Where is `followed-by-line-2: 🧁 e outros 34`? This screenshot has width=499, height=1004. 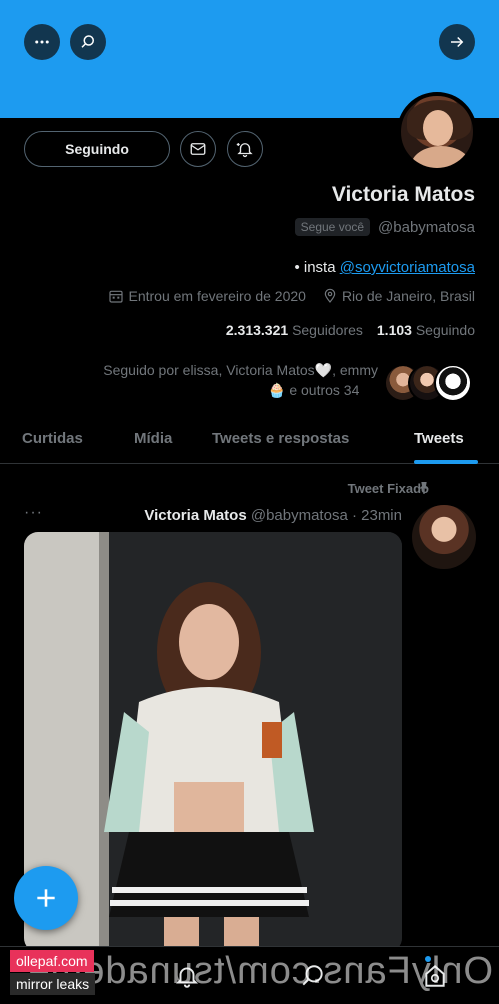
followed-by-line-2: 🧁 e outros 34 is located at coordinates (314, 390).